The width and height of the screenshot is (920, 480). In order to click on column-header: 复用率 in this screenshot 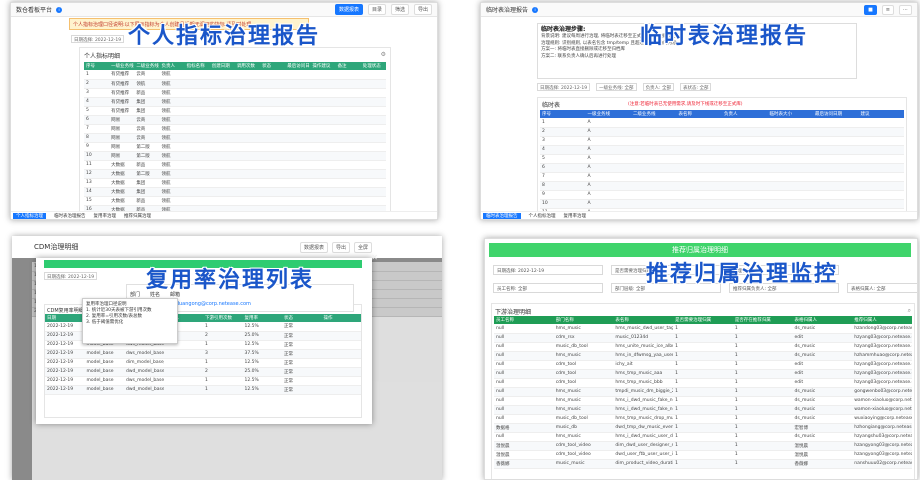, I will do `click(262, 318)`.